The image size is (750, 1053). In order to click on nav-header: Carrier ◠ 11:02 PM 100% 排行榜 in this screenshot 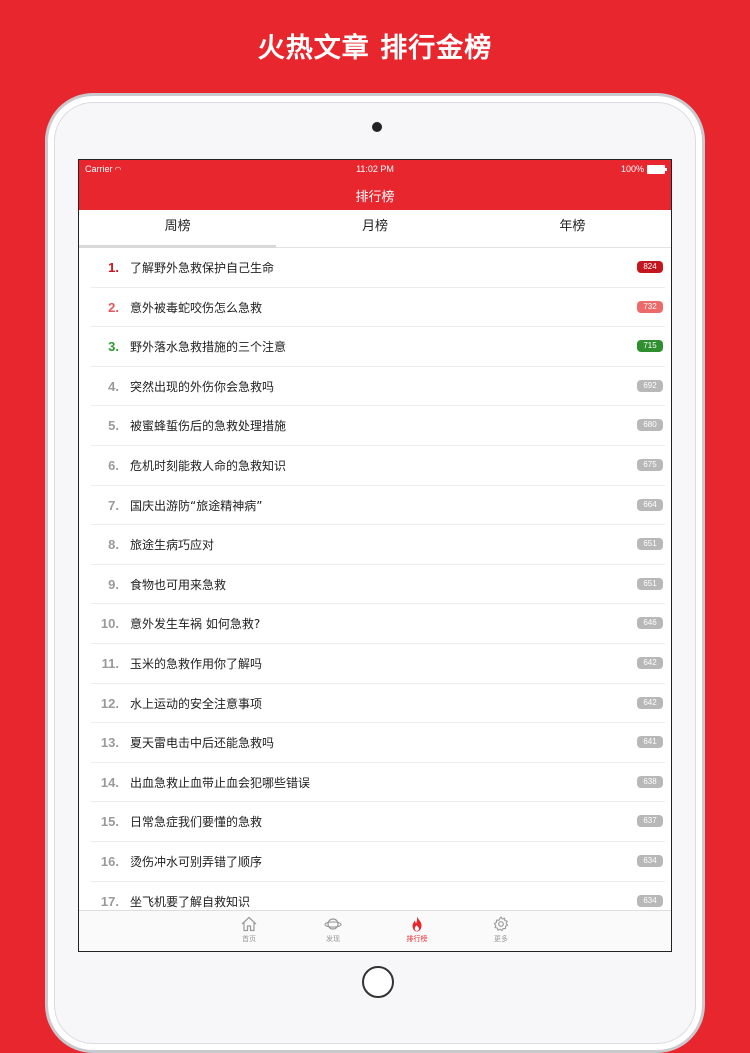, I will do `click(375, 185)`.